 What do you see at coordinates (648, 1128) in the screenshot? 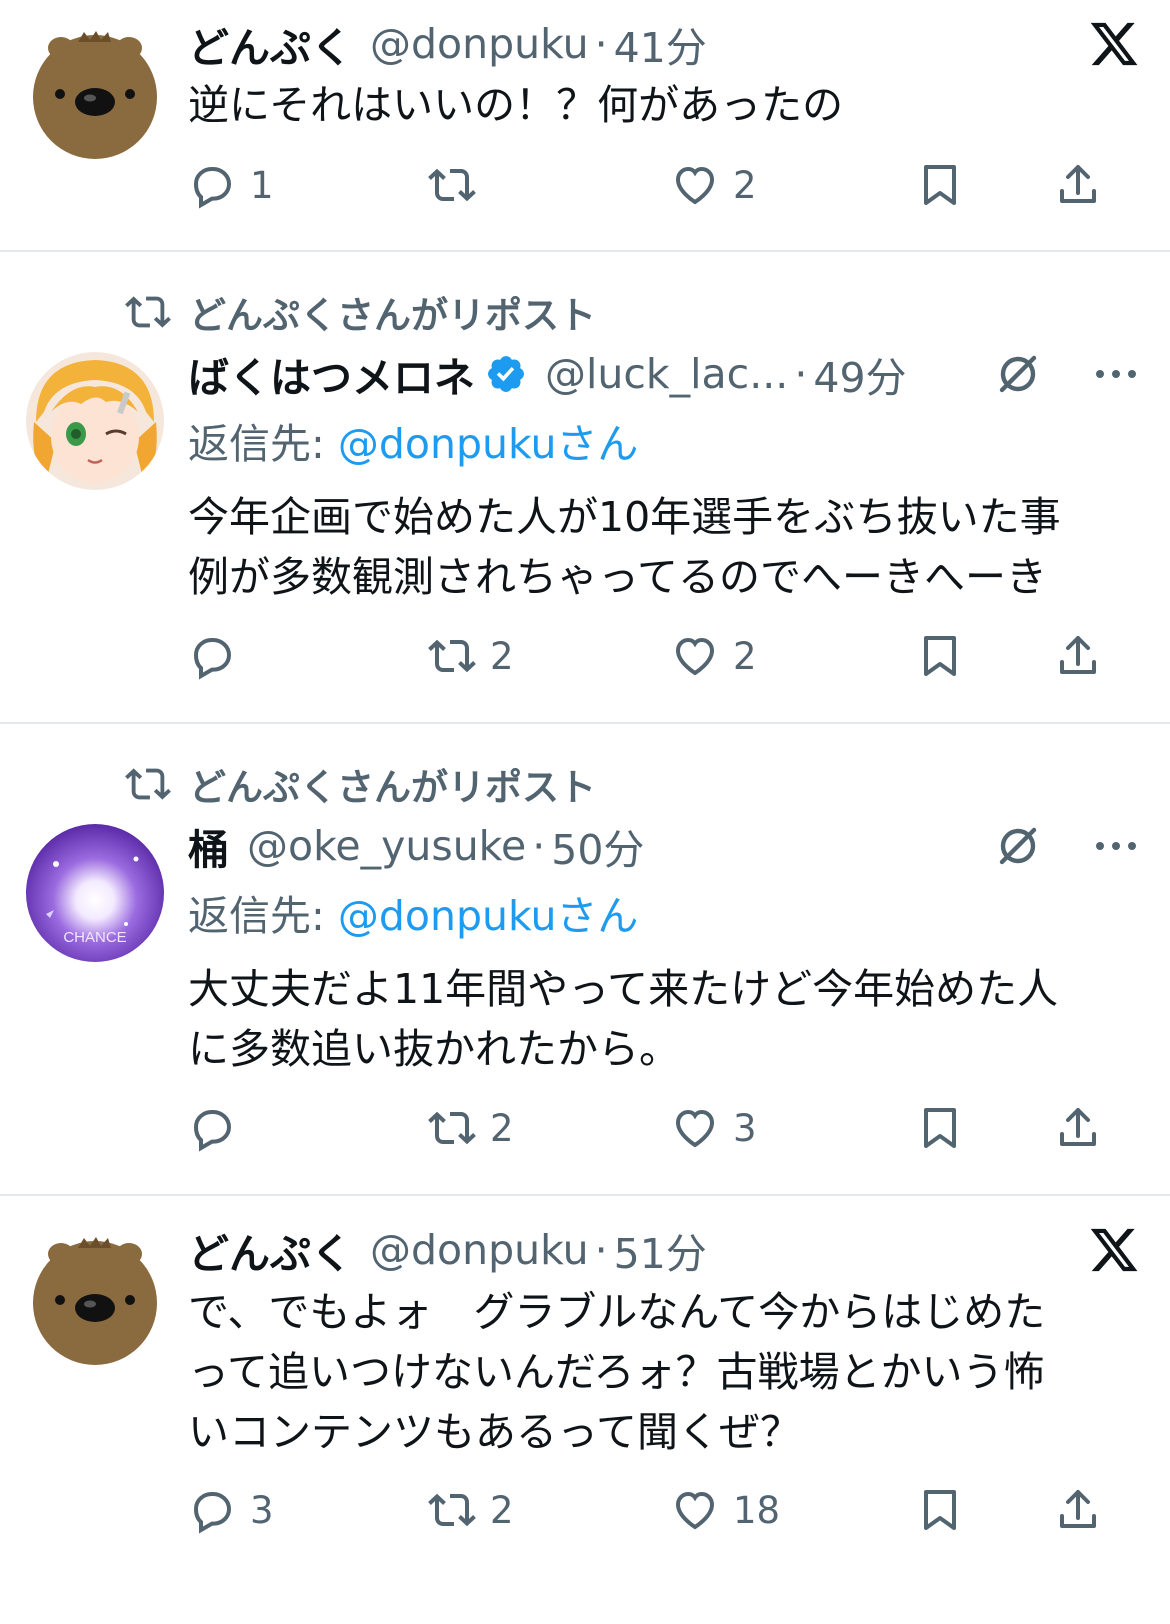
I see `tweet-actions: 2 3` at bounding box center [648, 1128].